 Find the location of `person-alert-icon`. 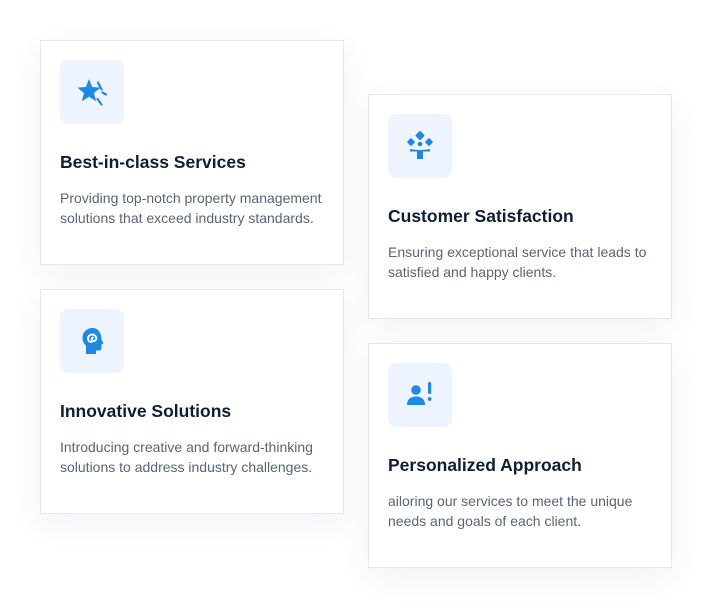

person-alert-icon is located at coordinates (419, 393).